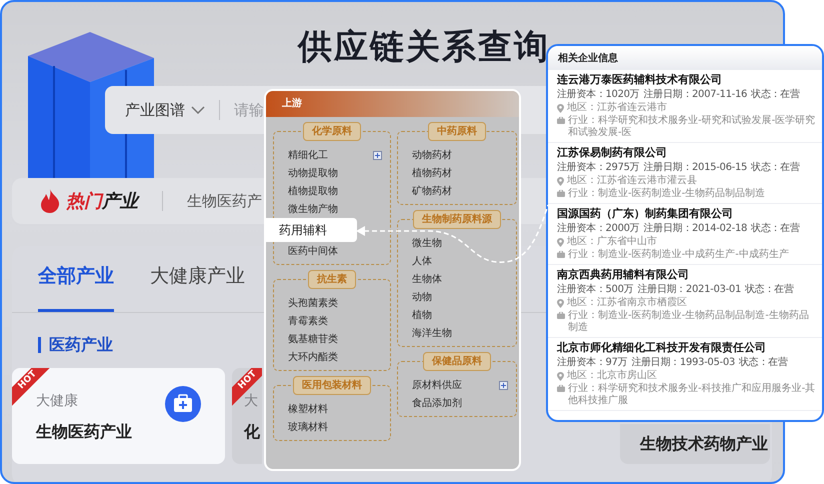 This screenshot has height=484, width=824. What do you see at coordinates (617, 108) in the screenshot?
I see `region-text: 地区：江苏省连云港市` at bounding box center [617, 108].